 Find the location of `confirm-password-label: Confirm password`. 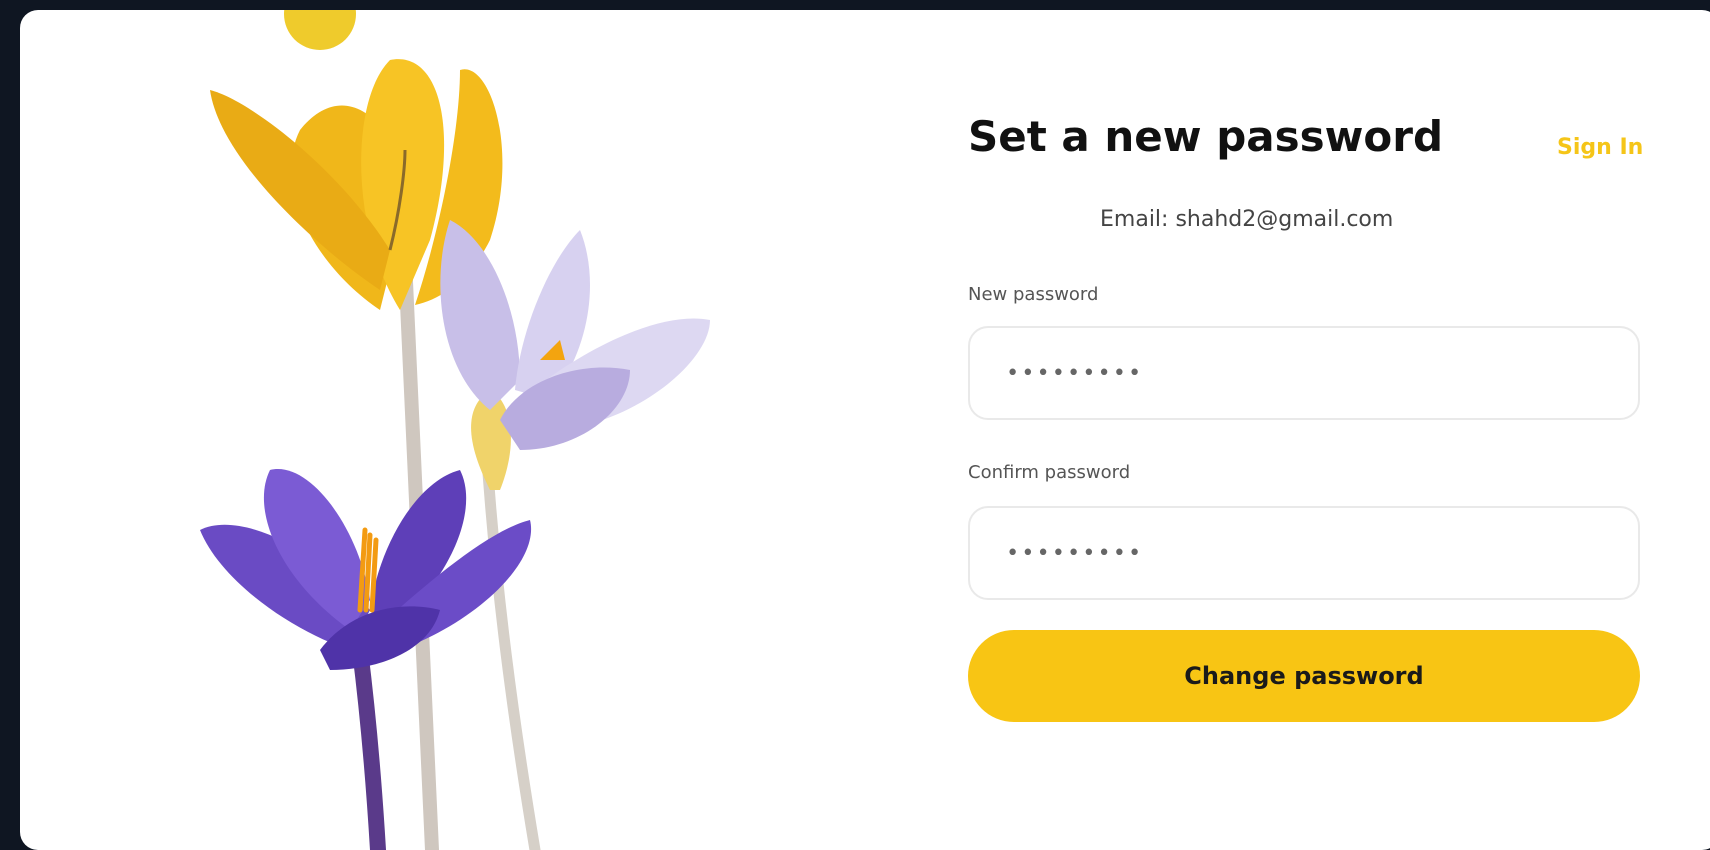

confirm-password-label: Confirm password is located at coordinates (1049, 472).